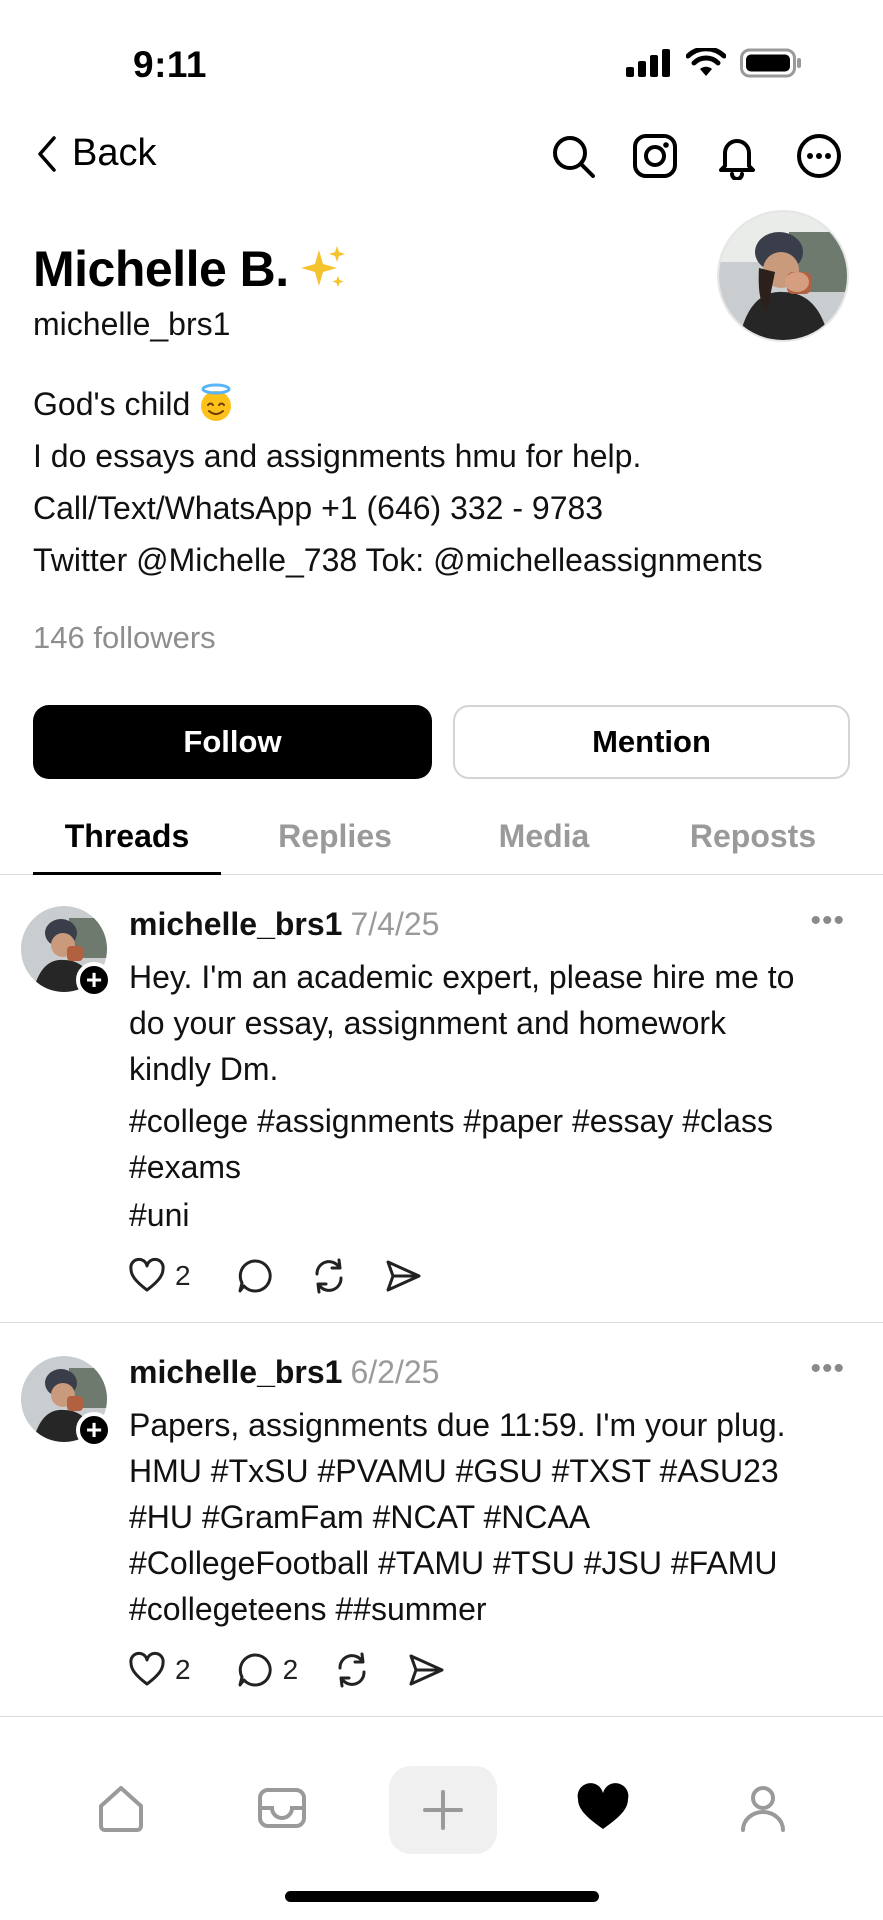 Image resolution: width=883 pixels, height=1920 pixels. Describe the element at coordinates (127, 873) in the screenshot. I see `active-tab-indicator` at that location.